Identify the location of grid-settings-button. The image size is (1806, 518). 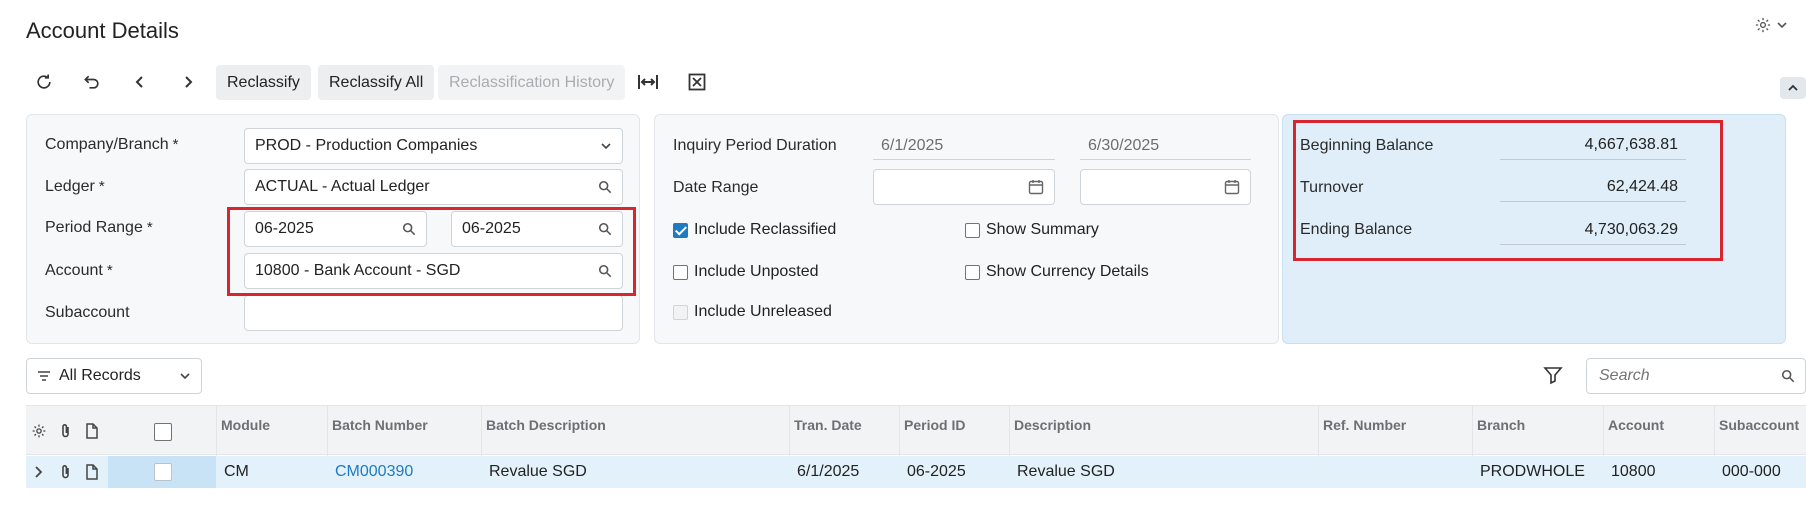
(39, 431).